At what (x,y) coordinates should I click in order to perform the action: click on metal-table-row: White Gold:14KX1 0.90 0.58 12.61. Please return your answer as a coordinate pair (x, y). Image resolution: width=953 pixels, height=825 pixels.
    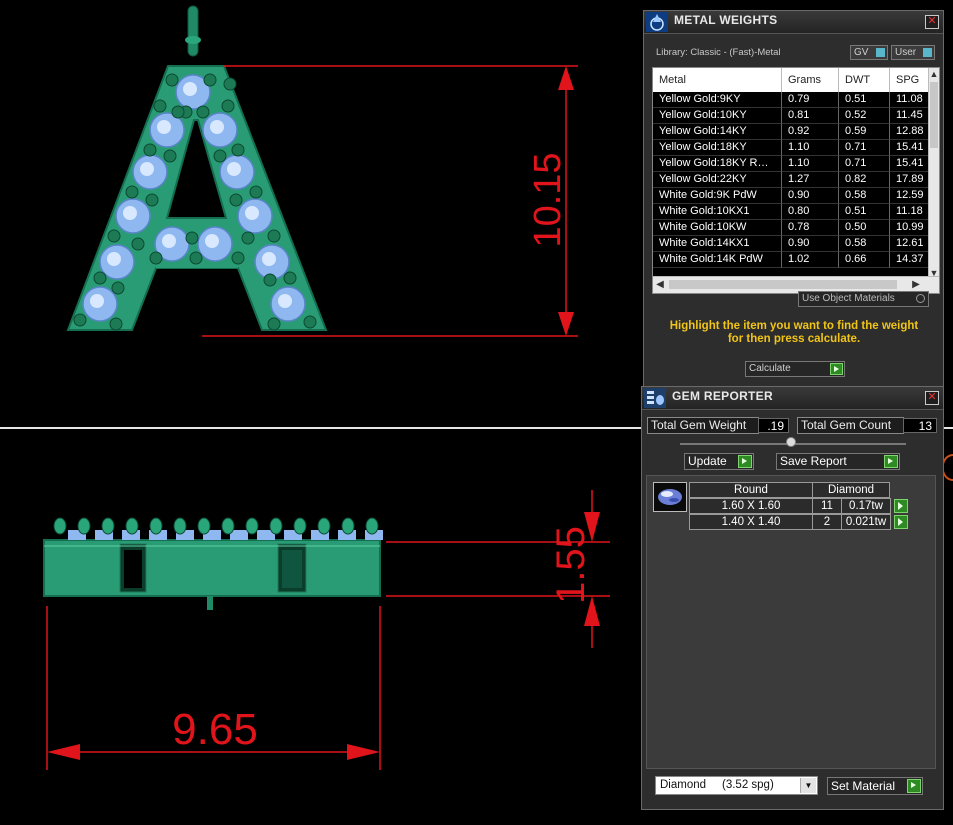
    Looking at the image, I should click on (792, 244).